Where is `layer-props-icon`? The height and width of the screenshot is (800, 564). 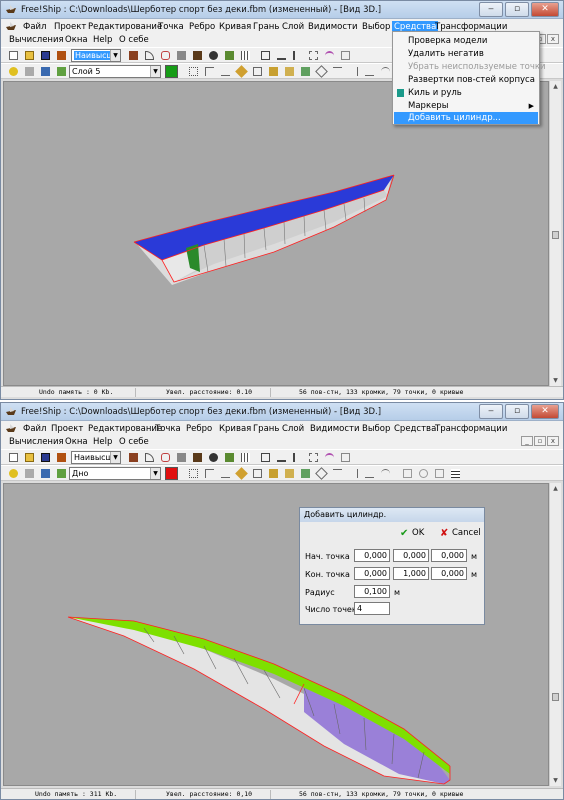
layer-props-icon is located at coordinates (45, 473).